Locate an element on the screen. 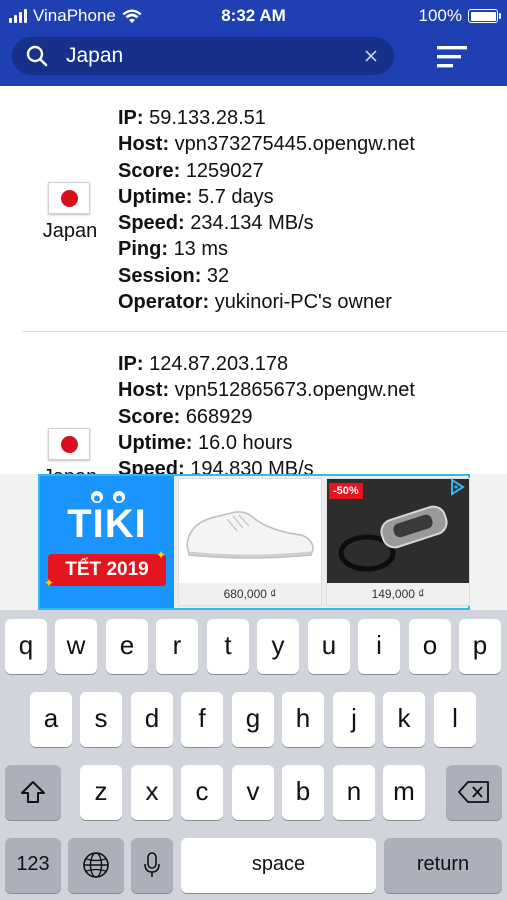 The width and height of the screenshot is (507, 900). detail-ping: Ping: 13 ms is located at coordinates (173, 249).